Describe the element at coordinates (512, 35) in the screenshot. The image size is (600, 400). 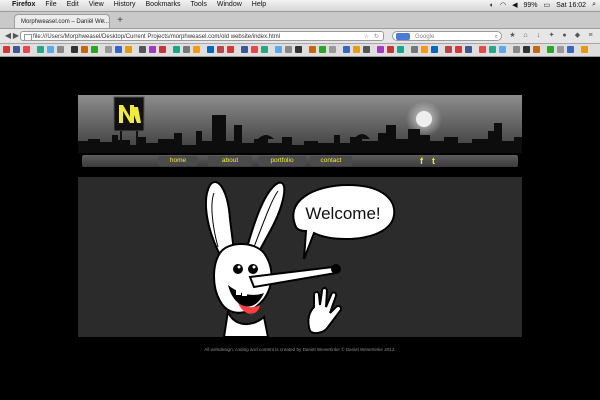
I see `bookmarks-icon: ★` at that location.